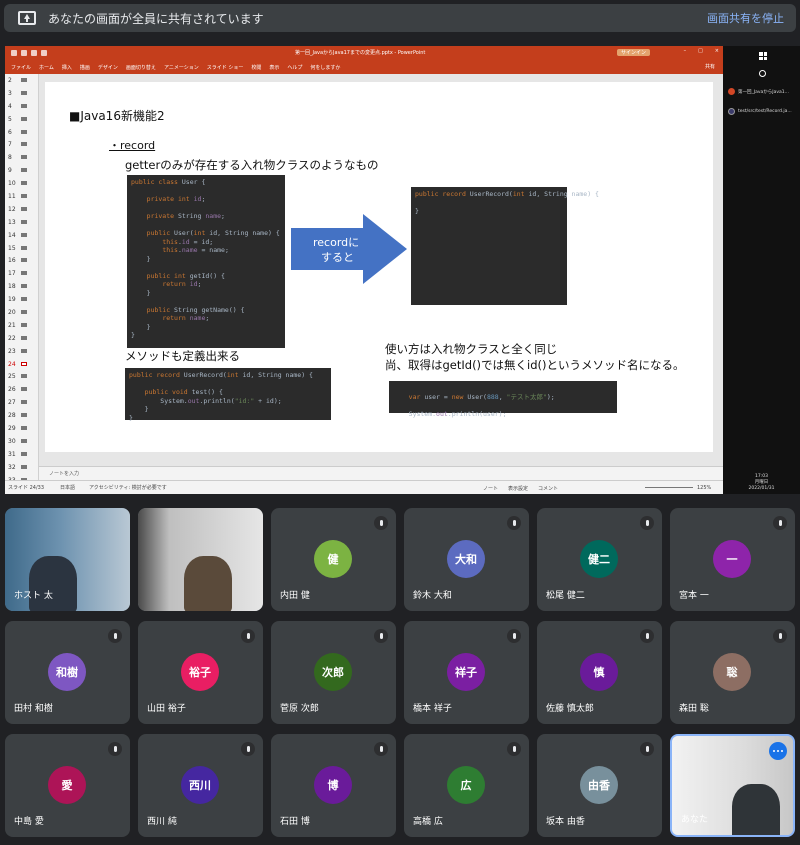  What do you see at coordinates (200, 559) in the screenshot?
I see `participant-tile` at bounding box center [200, 559].